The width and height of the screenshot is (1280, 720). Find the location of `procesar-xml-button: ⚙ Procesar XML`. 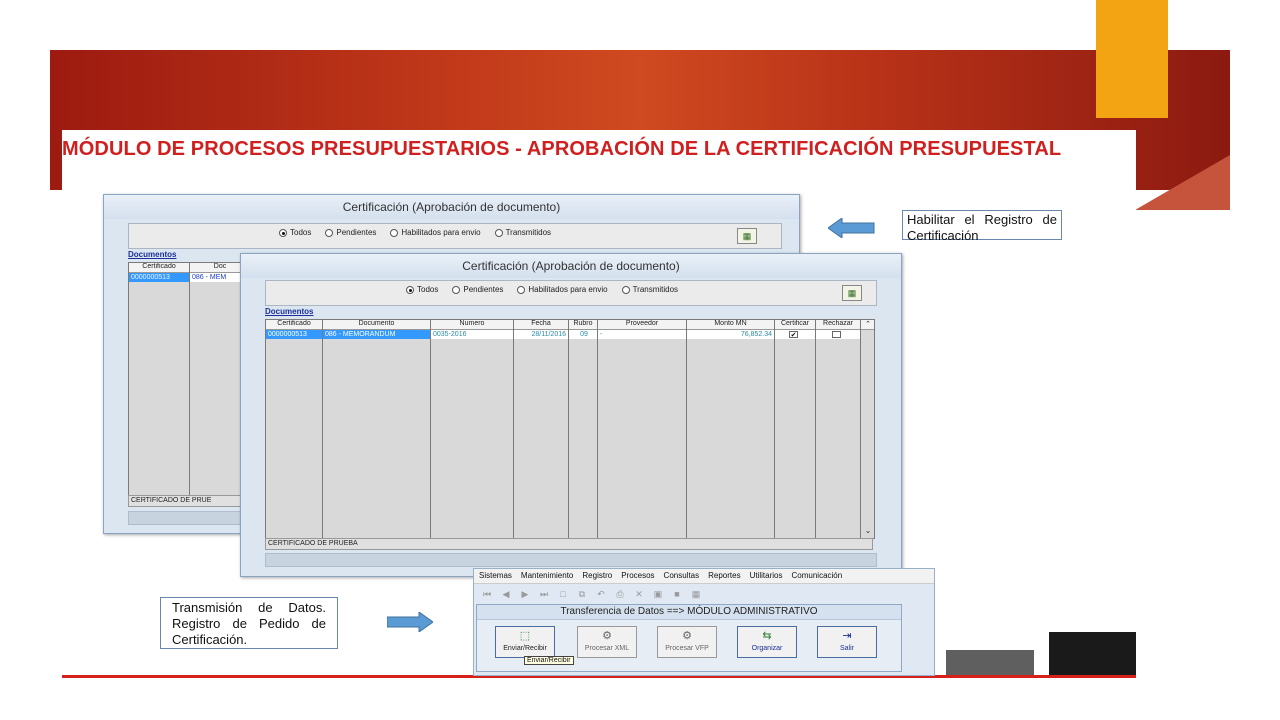

procesar-xml-button: ⚙ Procesar XML is located at coordinates (607, 642).